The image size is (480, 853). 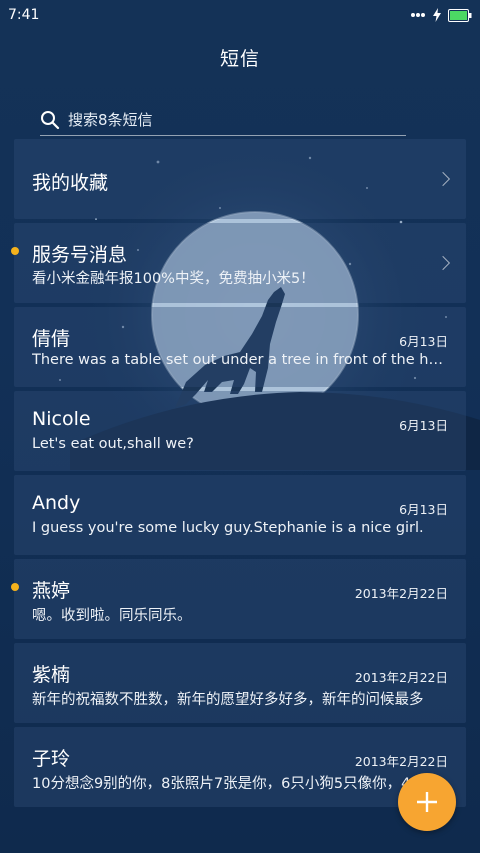 What do you see at coordinates (113, 444) in the screenshot?
I see `message-preview: Let's eat out,shall we?` at bounding box center [113, 444].